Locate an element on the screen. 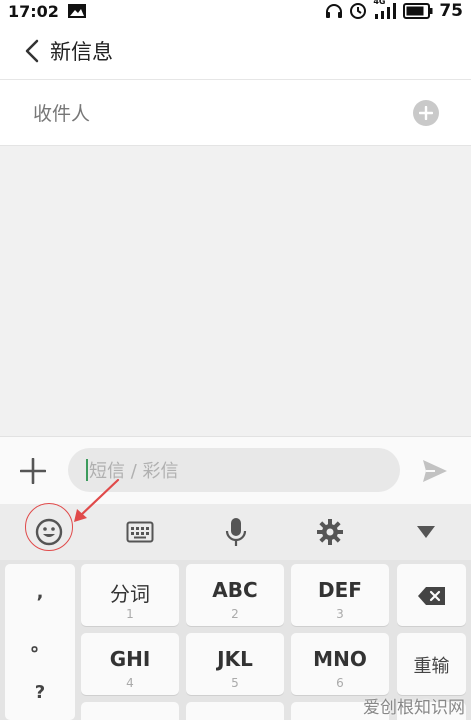 The image size is (471, 720). key-label: GHI is located at coordinates (130, 659).